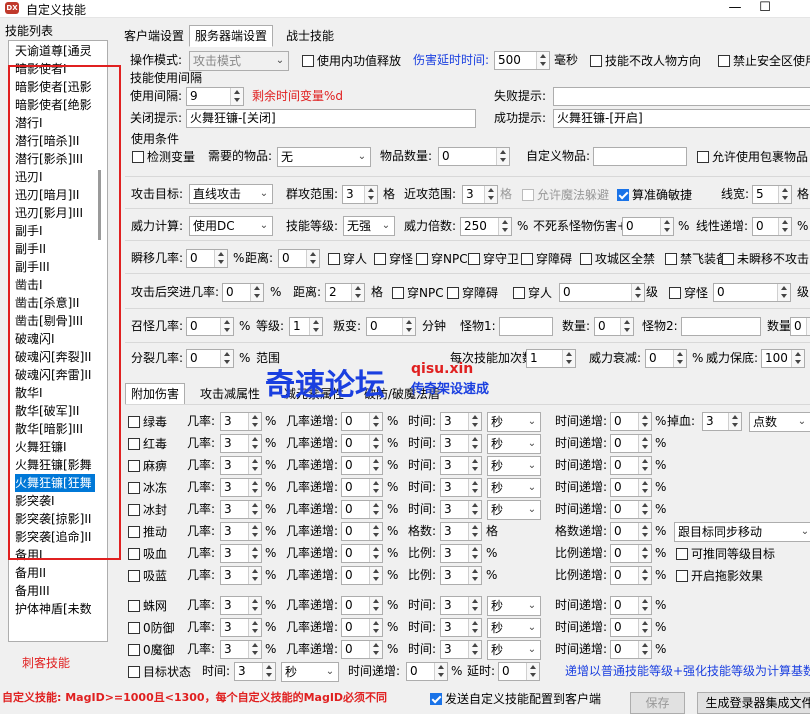 The height and width of the screenshot is (714, 810). Describe the element at coordinates (742, 532) in the screenshot. I see `push-follow-select: 跟目标同步移动 ⌄` at that location.